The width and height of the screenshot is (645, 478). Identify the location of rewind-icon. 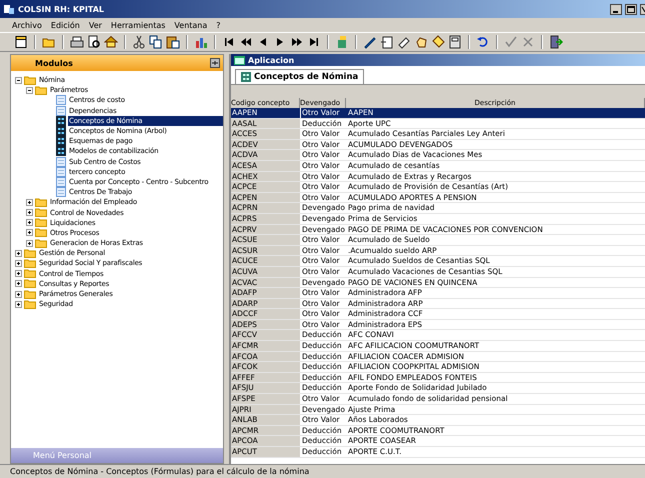
(246, 42).